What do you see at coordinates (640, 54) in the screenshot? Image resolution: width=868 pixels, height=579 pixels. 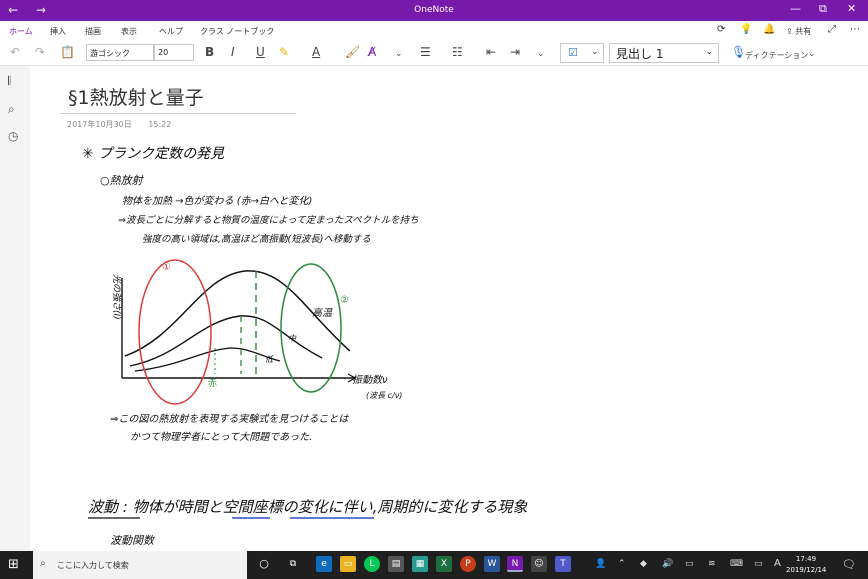 I see `style-value: 見出し 1` at bounding box center [640, 54].